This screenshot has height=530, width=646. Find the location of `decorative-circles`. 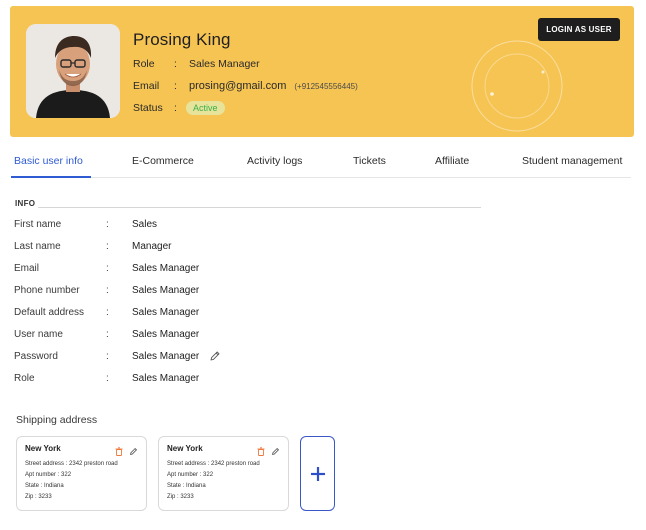

decorative-circles is located at coordinates (517, 86).